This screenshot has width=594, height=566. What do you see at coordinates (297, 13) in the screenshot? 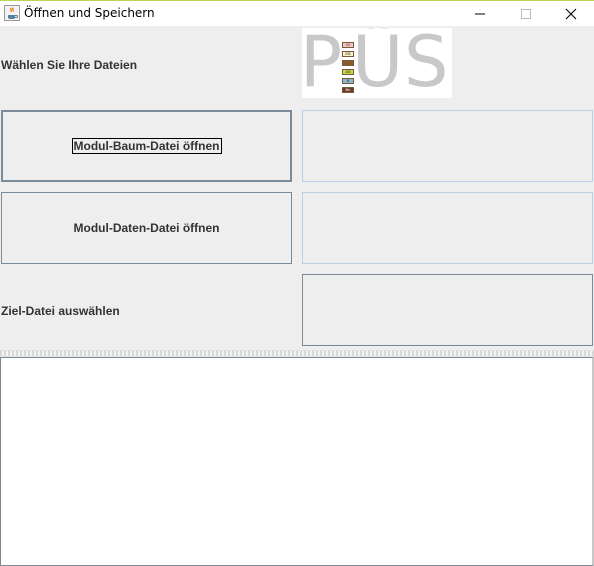
I see `title-bar: Öffnen und Speichern` at bounding box center [297, 13].